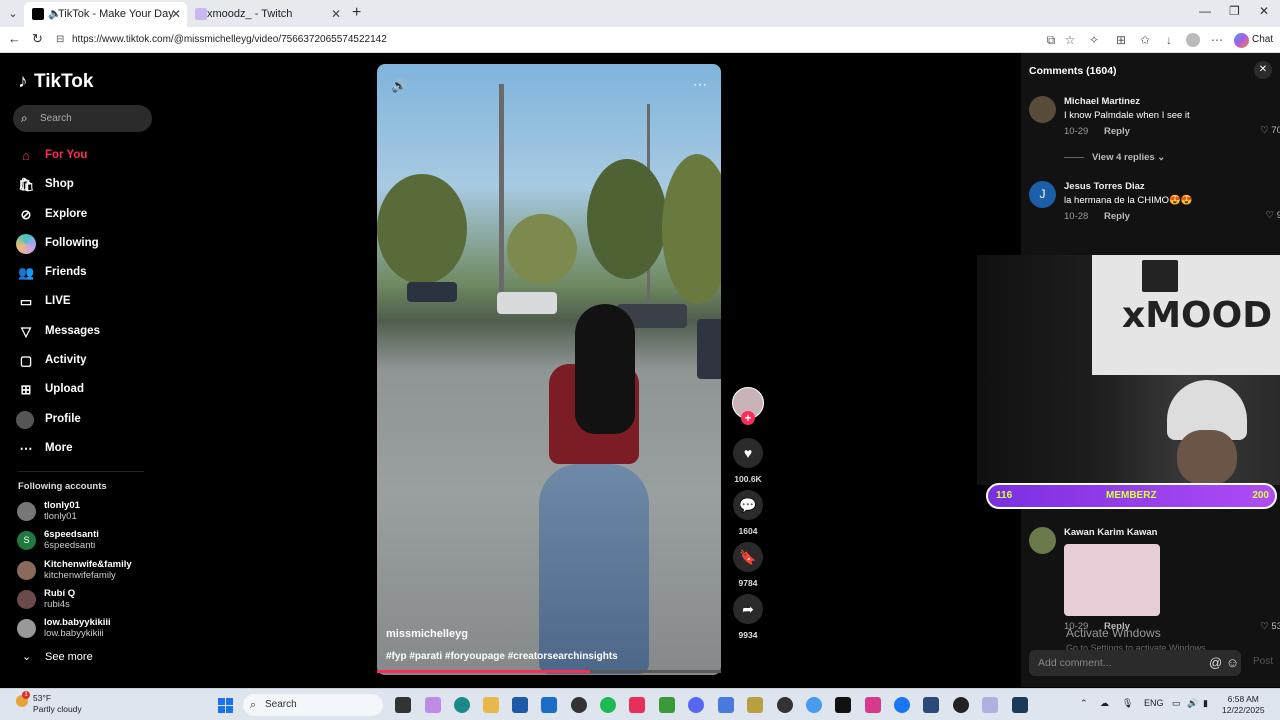  Describe the element at coordinates (1084, 703) in the screenshot. I see `chevron-up-icon: ⌃` at that location.